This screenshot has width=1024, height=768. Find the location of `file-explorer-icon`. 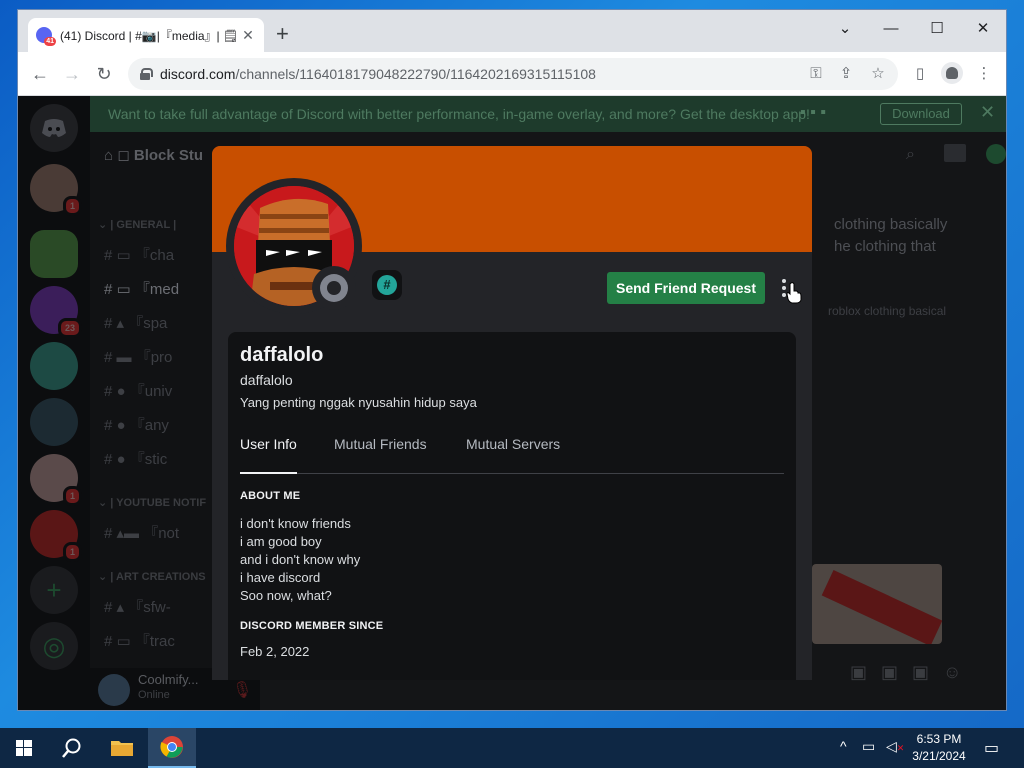

file-explorer-icon is located at coordinates (122, 748).